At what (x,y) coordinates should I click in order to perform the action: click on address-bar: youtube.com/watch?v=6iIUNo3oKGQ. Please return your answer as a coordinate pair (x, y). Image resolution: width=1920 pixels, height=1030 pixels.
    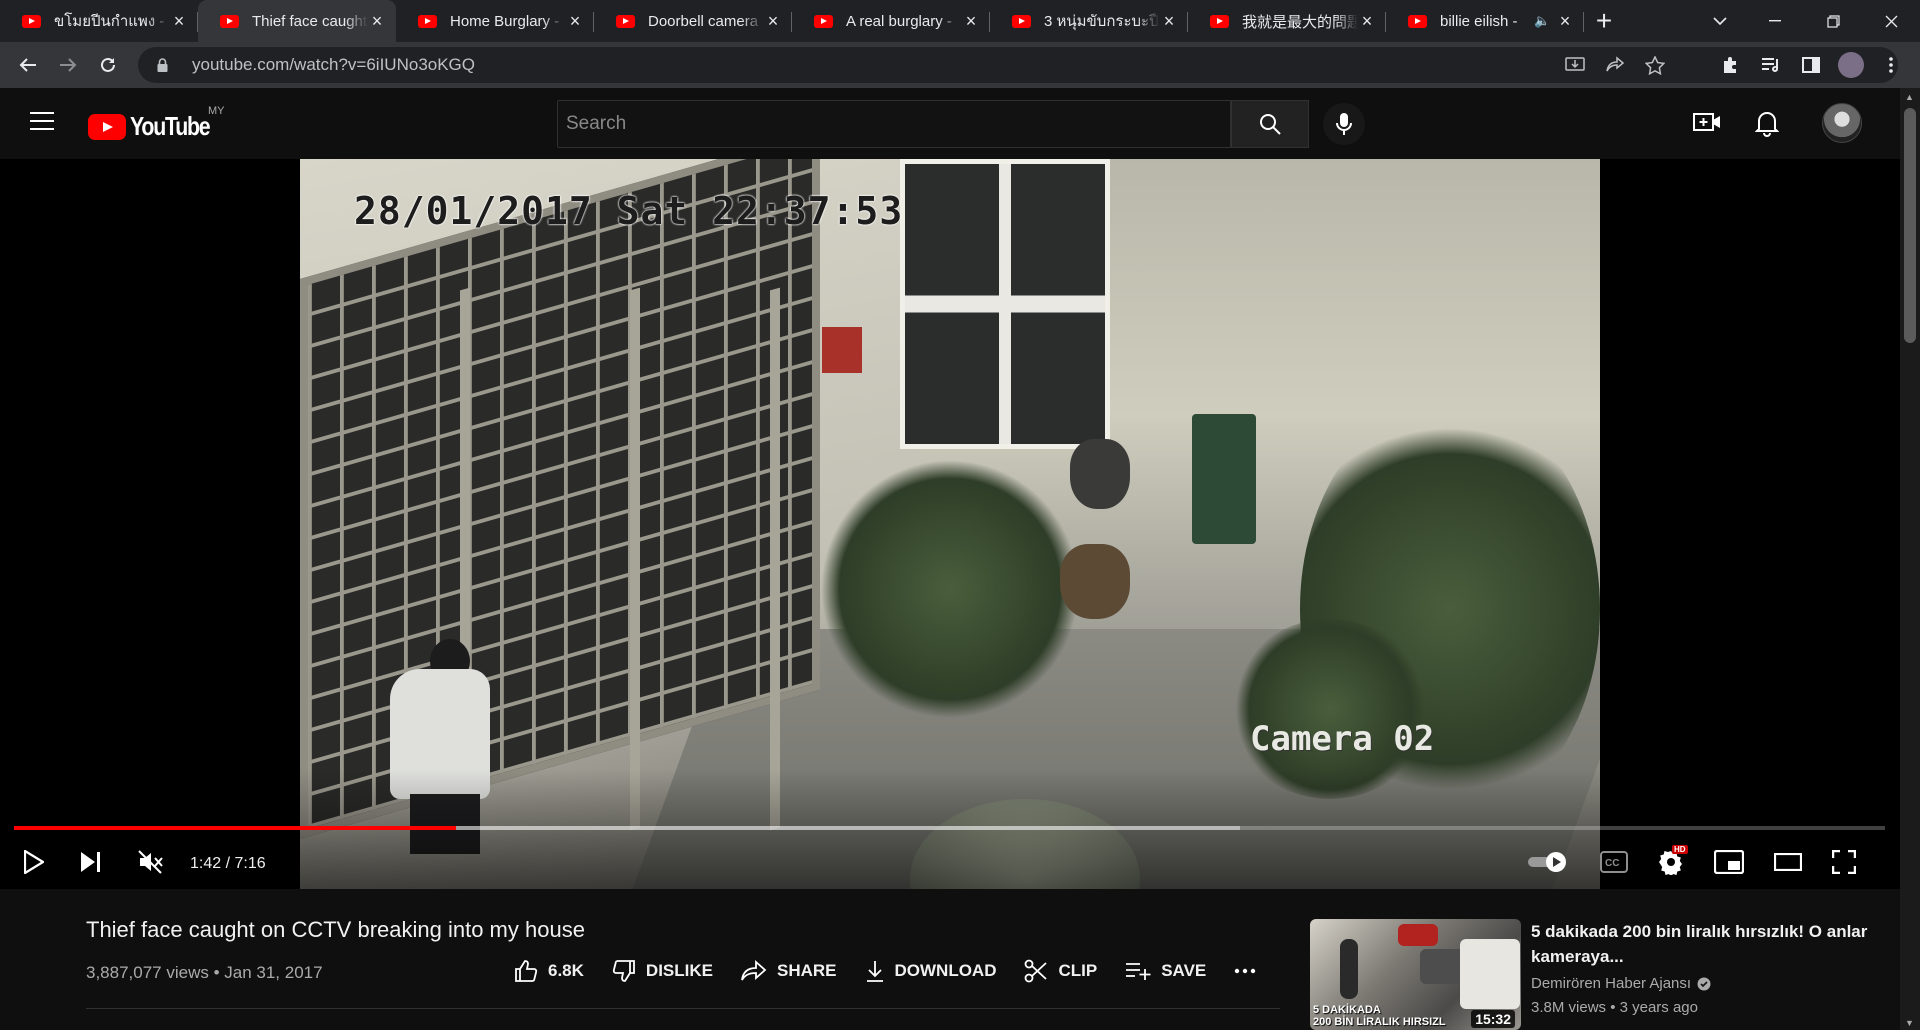
    Looking at the image, I should click on (1018, 65).